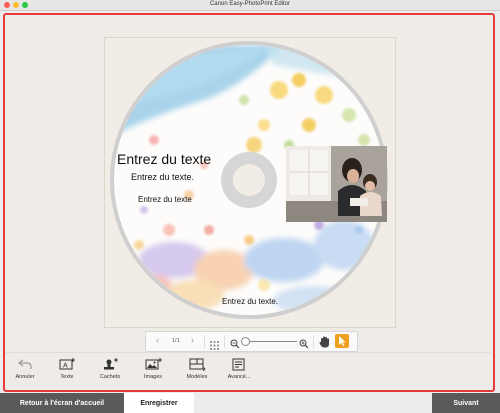 This screenshot has width=500, height=413. I want to click on undo-button: Annuler, so click(25, 368).